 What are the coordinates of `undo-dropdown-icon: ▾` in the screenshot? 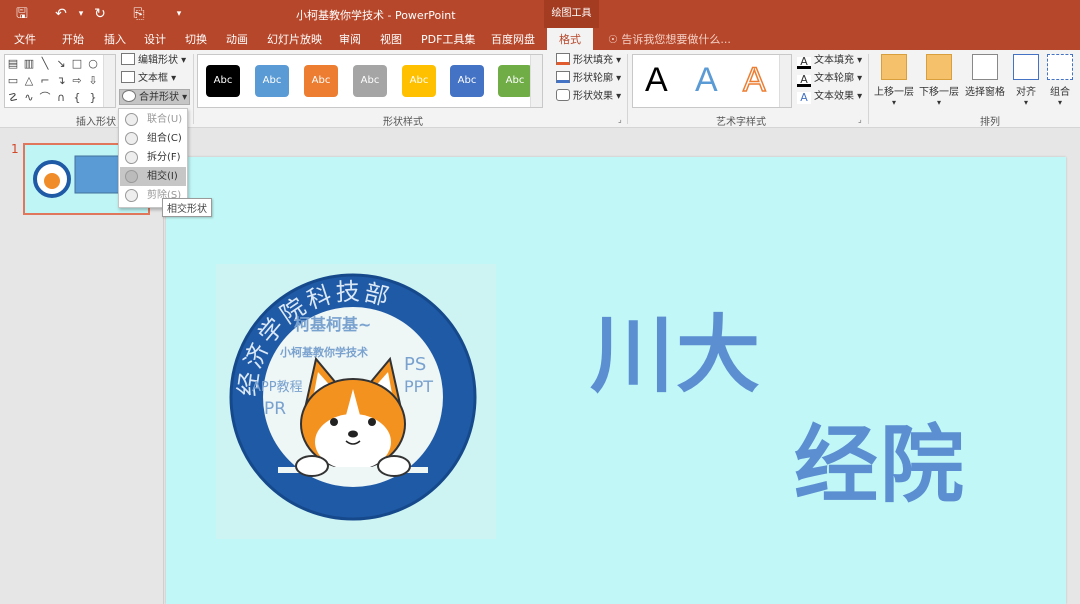 It's located at (81, 14).